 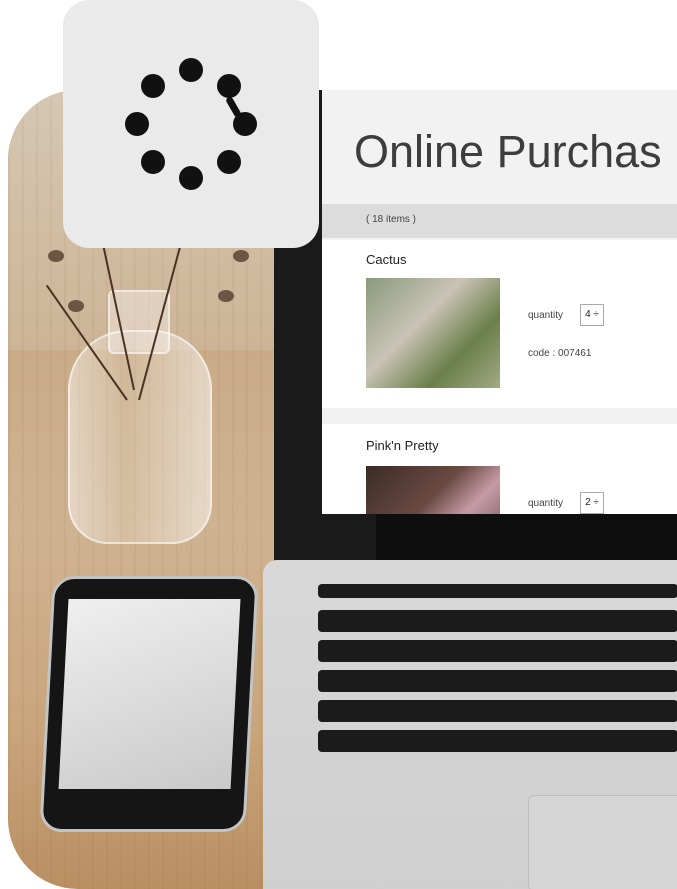 I want to click on glass-vase, so click(x=140, y=437).